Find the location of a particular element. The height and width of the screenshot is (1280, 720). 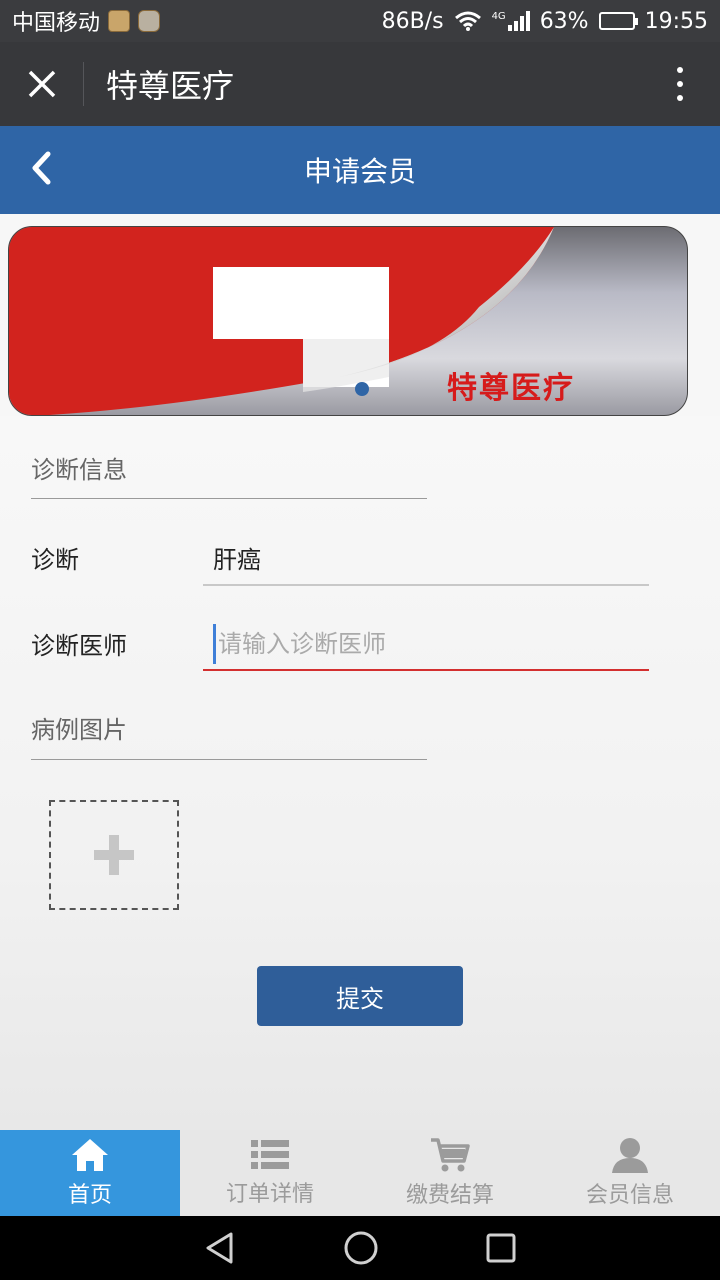

page-title: 申请会员 is located at coordinates (359, 171).